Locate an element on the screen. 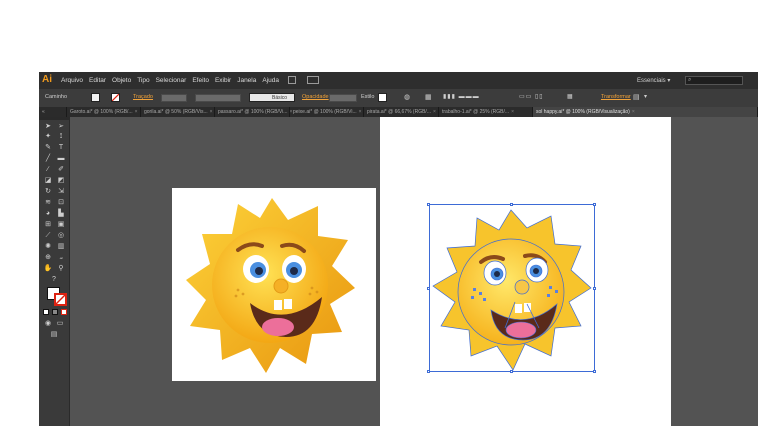 This screenshot has width=758, height=426. stroke-link: Traçado is located at coordinates (143, 97).